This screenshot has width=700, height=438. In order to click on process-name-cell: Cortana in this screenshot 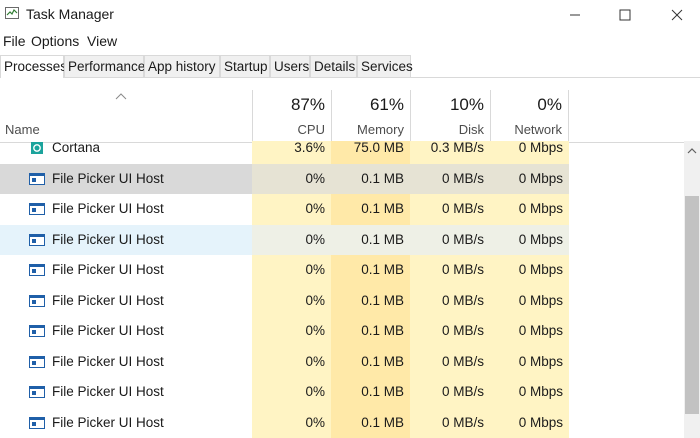, I will do `click(126, 152)`.